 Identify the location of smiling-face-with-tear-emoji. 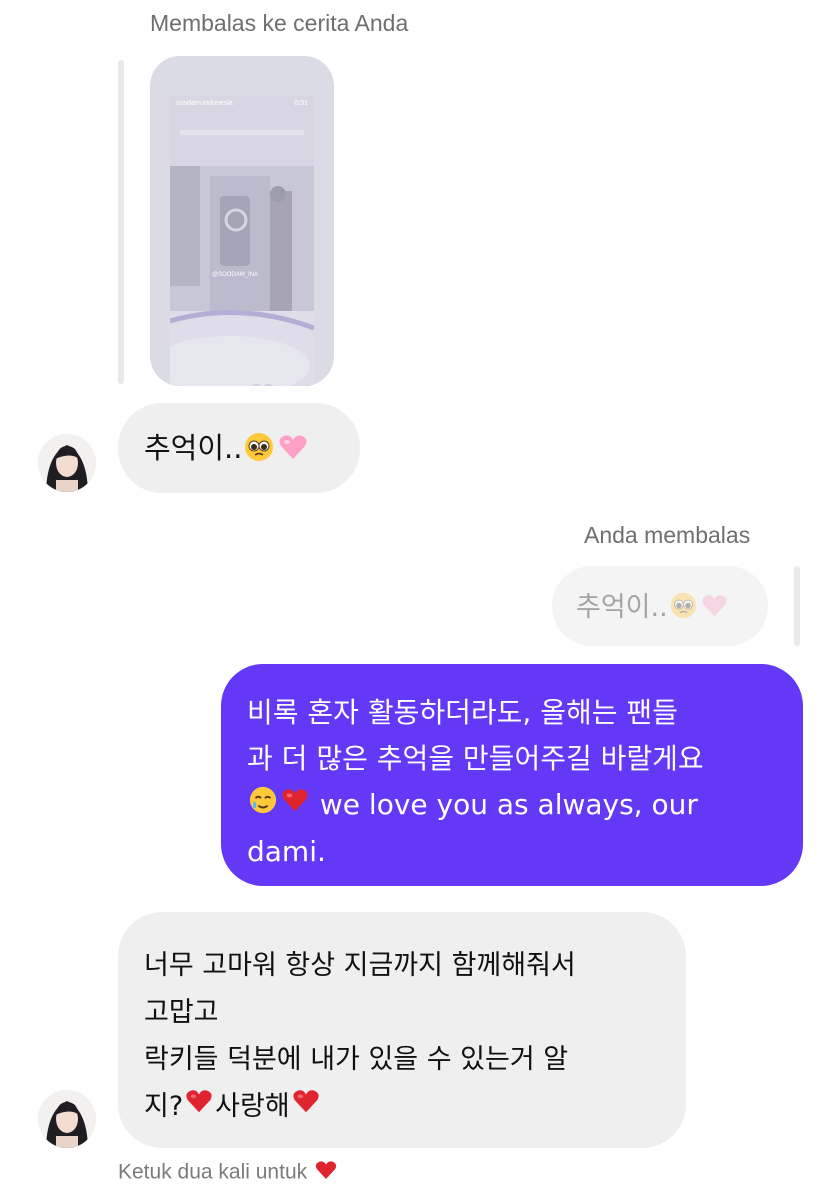
(263, 806).